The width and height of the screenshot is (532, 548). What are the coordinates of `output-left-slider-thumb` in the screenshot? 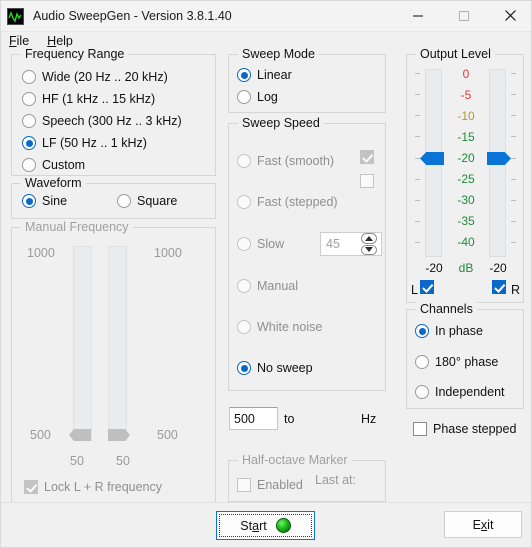 It's located at (432, 158).